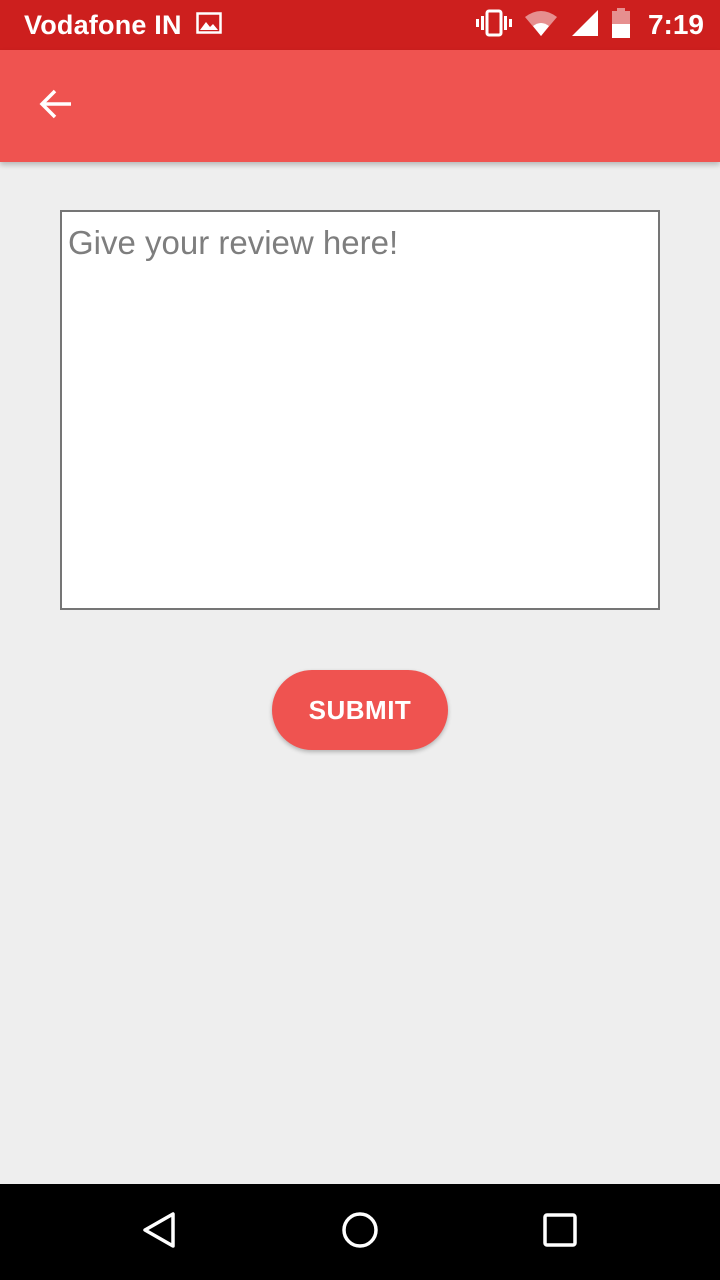 The width and height of the screenshot is (720, 1280). I want to click on status-right: 7:19, so click(589, 25).